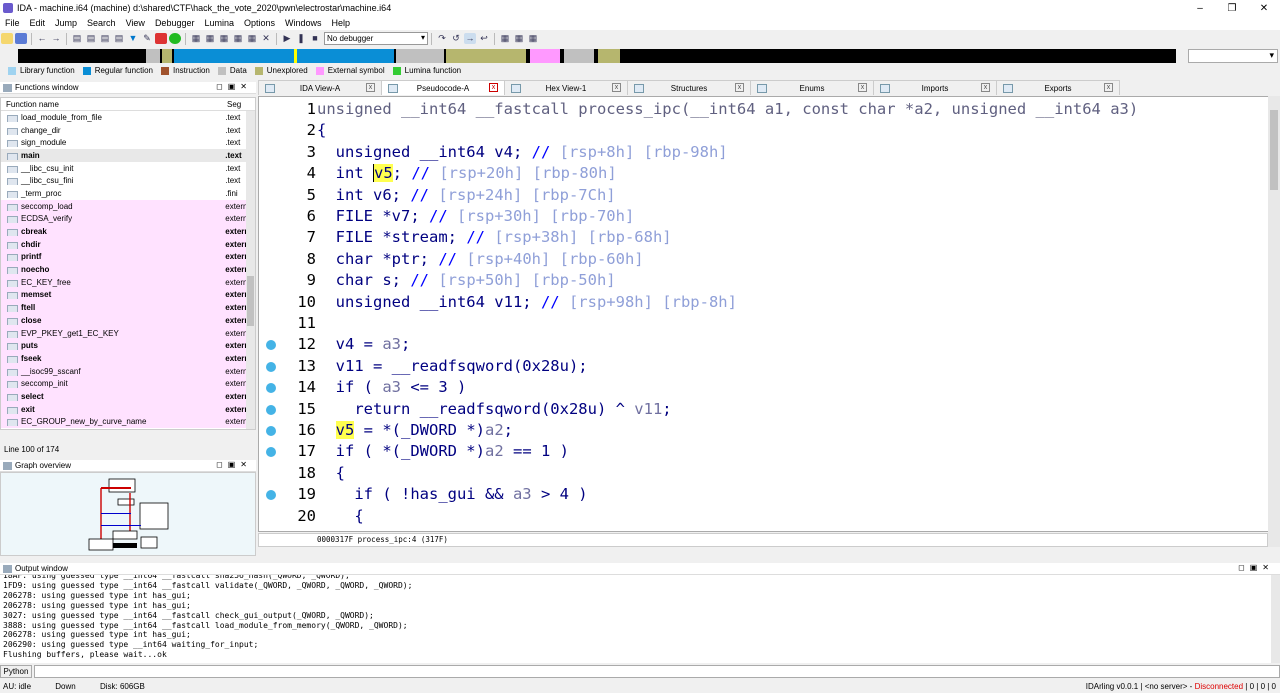 This screenshot has height=693, width=1280. Describe the element at coordinates (224, 38) in the screenshot. I see `segment-icon: ▦` at that location.